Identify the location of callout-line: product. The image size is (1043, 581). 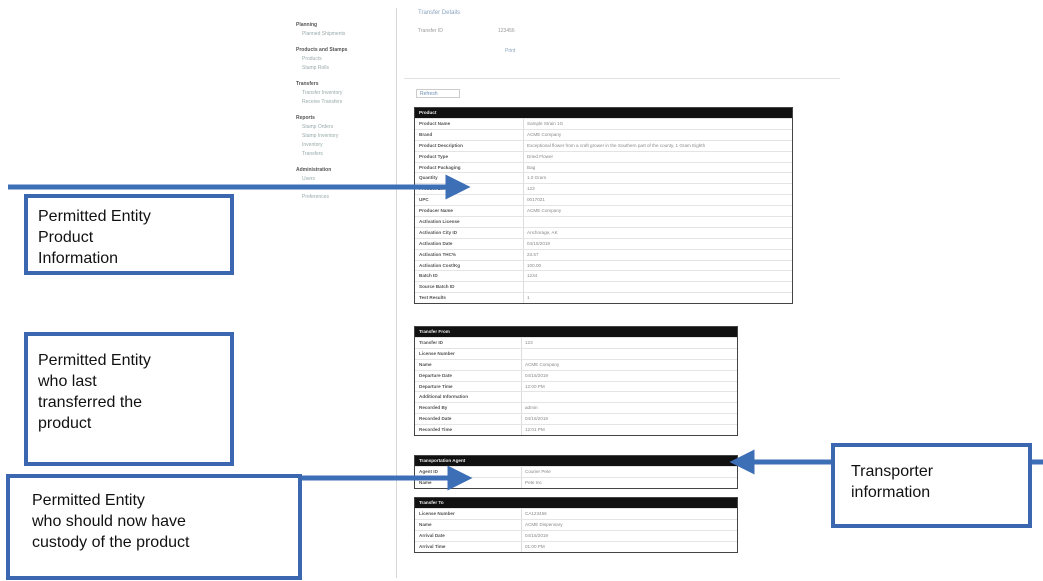
(65, 423).